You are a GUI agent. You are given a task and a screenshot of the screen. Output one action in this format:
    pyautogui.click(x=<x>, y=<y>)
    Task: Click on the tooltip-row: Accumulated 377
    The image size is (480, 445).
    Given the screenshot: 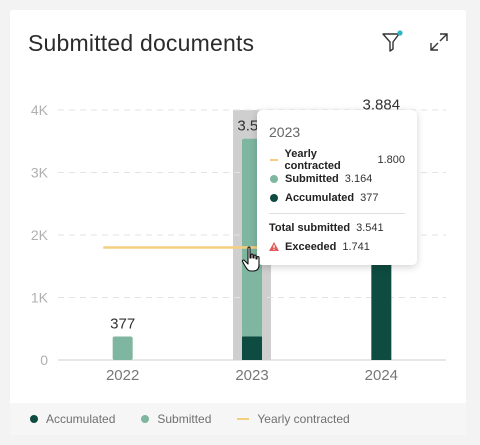 What is the action you would take?
    pyautogui.click(x=337, y=197)
    